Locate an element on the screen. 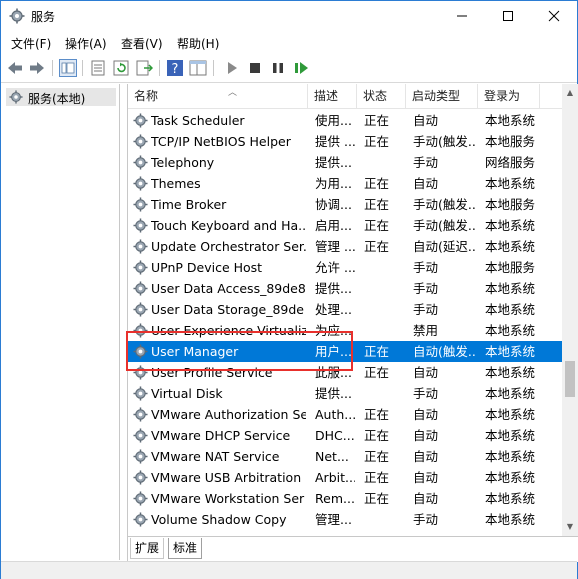  back-arrow-icon is located at coordinates (15, 68).